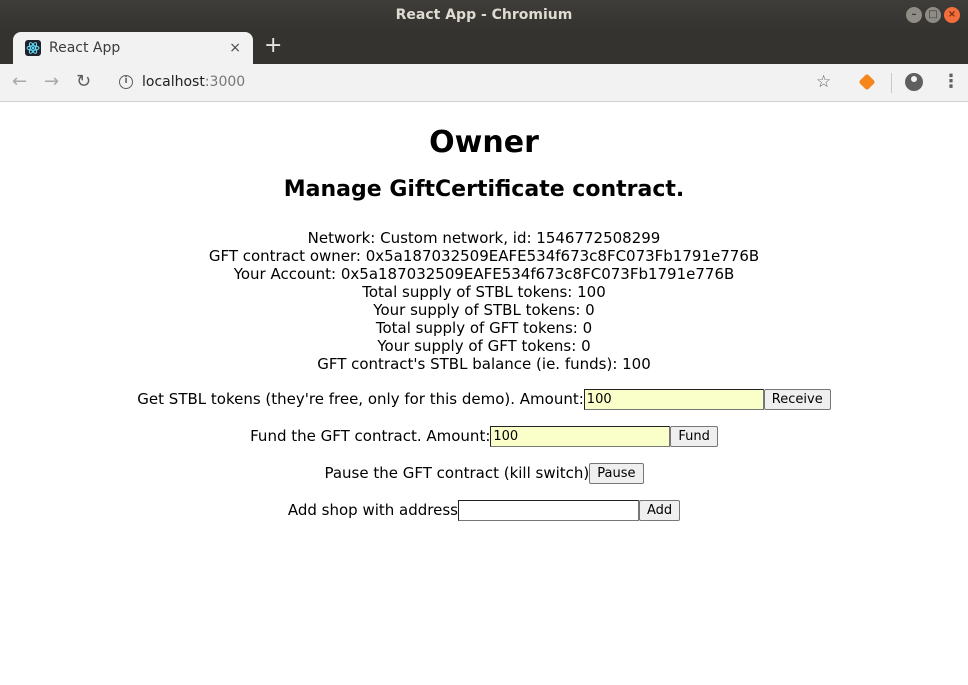  I want to click on toolbar-divider, so click(891, 83).